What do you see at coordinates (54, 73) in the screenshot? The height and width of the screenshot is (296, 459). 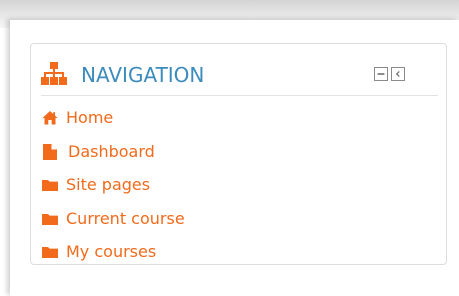 I see `sitemap-icon` at bounding box center [54, 73].